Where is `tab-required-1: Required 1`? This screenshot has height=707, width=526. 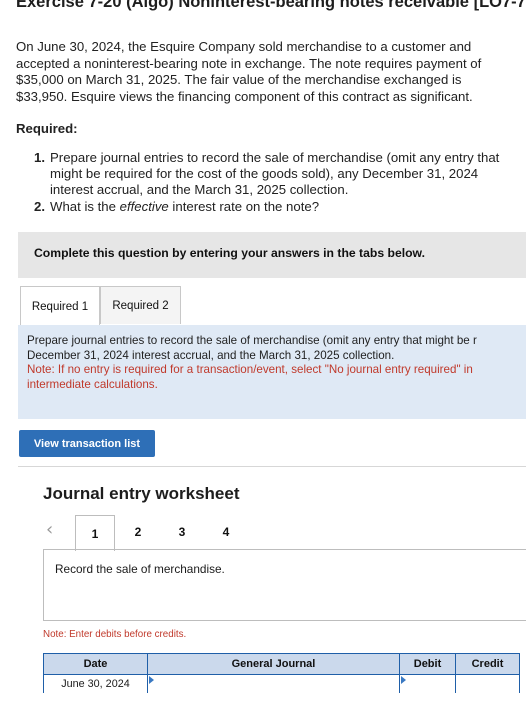 tab-required-1: Required 1 is located at coordinates (60, 306).